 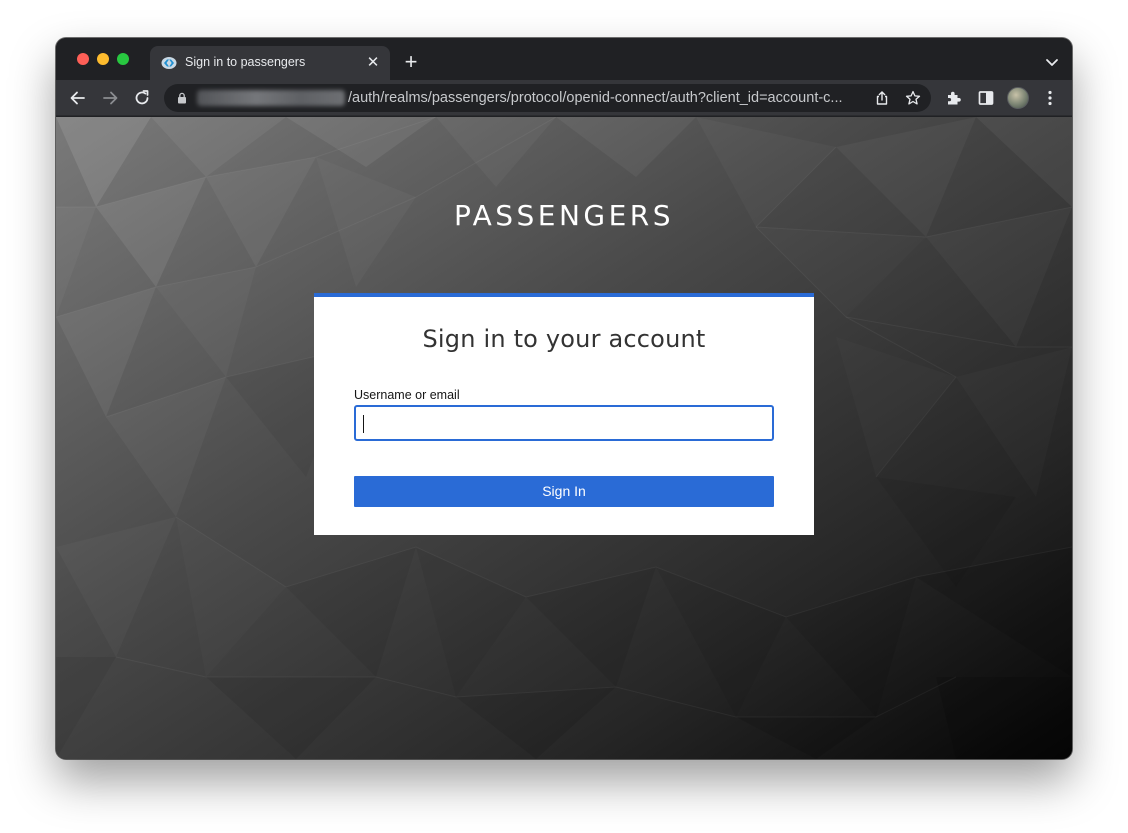 What do you see at coordinates (169, 63) in the screenshot?
I see `keycloak-favicon-icon` at bounding box center [169, 63].